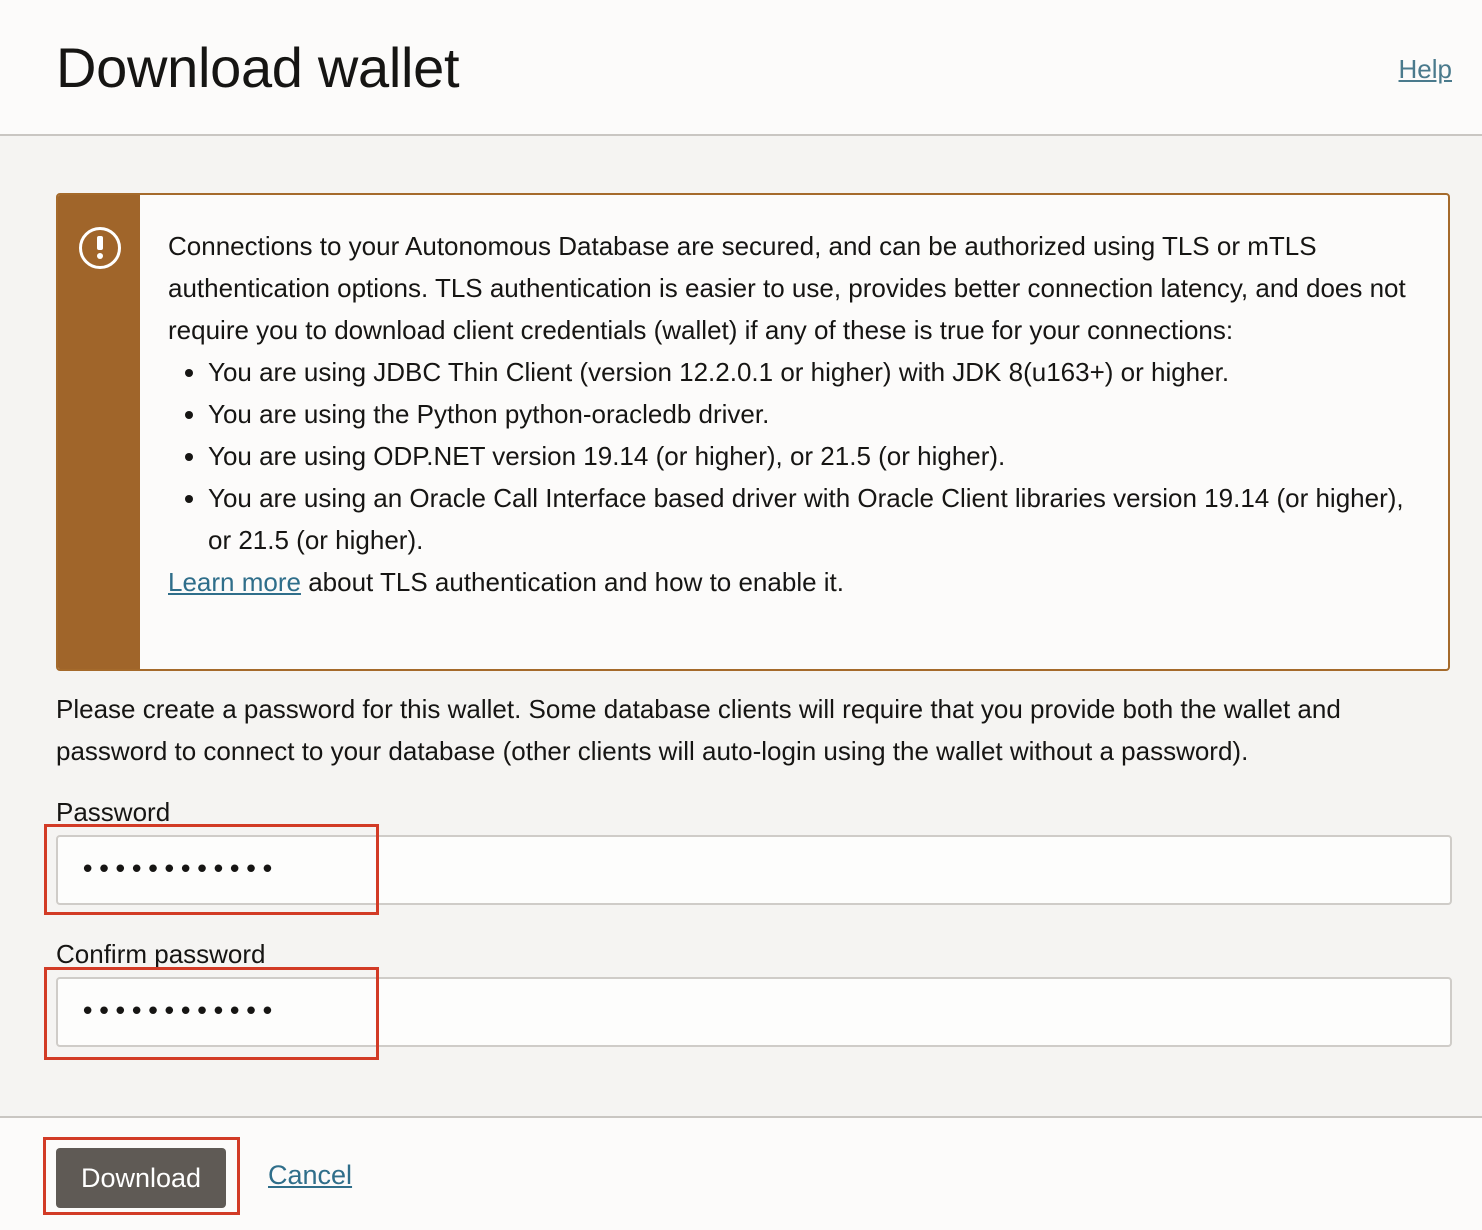 Image resolution: width=1482 pixels, height=1230 pixels. Describe the element at coordinates (1425, 69) in the screenshot. I see `help-link: Help` at that location.